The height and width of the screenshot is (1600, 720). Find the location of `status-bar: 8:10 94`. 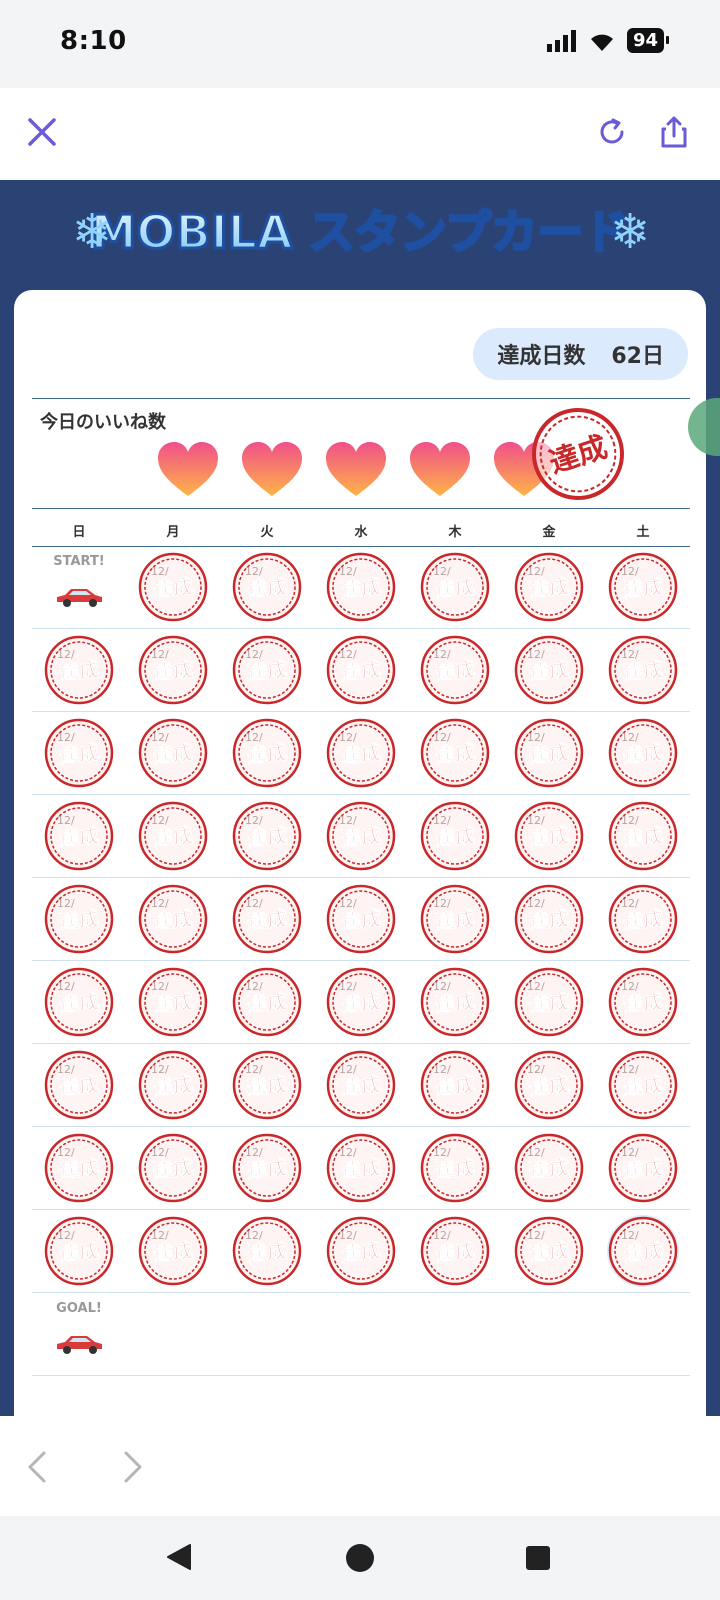

status-bar: 8:10 94 is located at coordinates (360, 44).